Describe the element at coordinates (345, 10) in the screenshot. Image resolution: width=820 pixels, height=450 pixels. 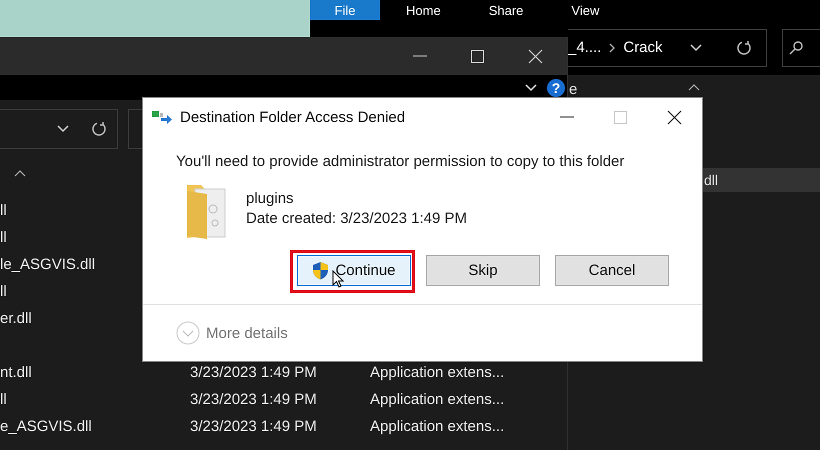
I see `ribbon-tab: File` at that location.